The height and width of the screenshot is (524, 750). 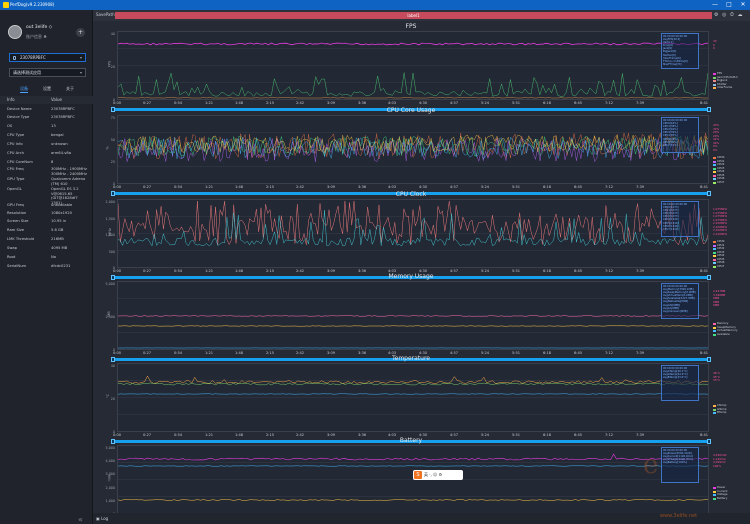 I want to click on add-icon: +, so click(x=80, y=32).